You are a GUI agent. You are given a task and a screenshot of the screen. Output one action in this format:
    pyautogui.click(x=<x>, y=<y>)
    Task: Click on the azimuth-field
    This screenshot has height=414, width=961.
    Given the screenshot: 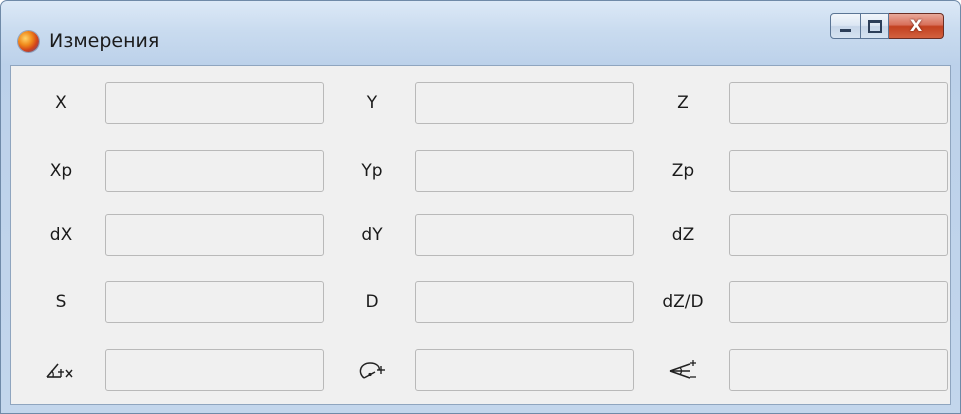 What is the action you would take?
    pyautogui.click(x=524, y=370)
    